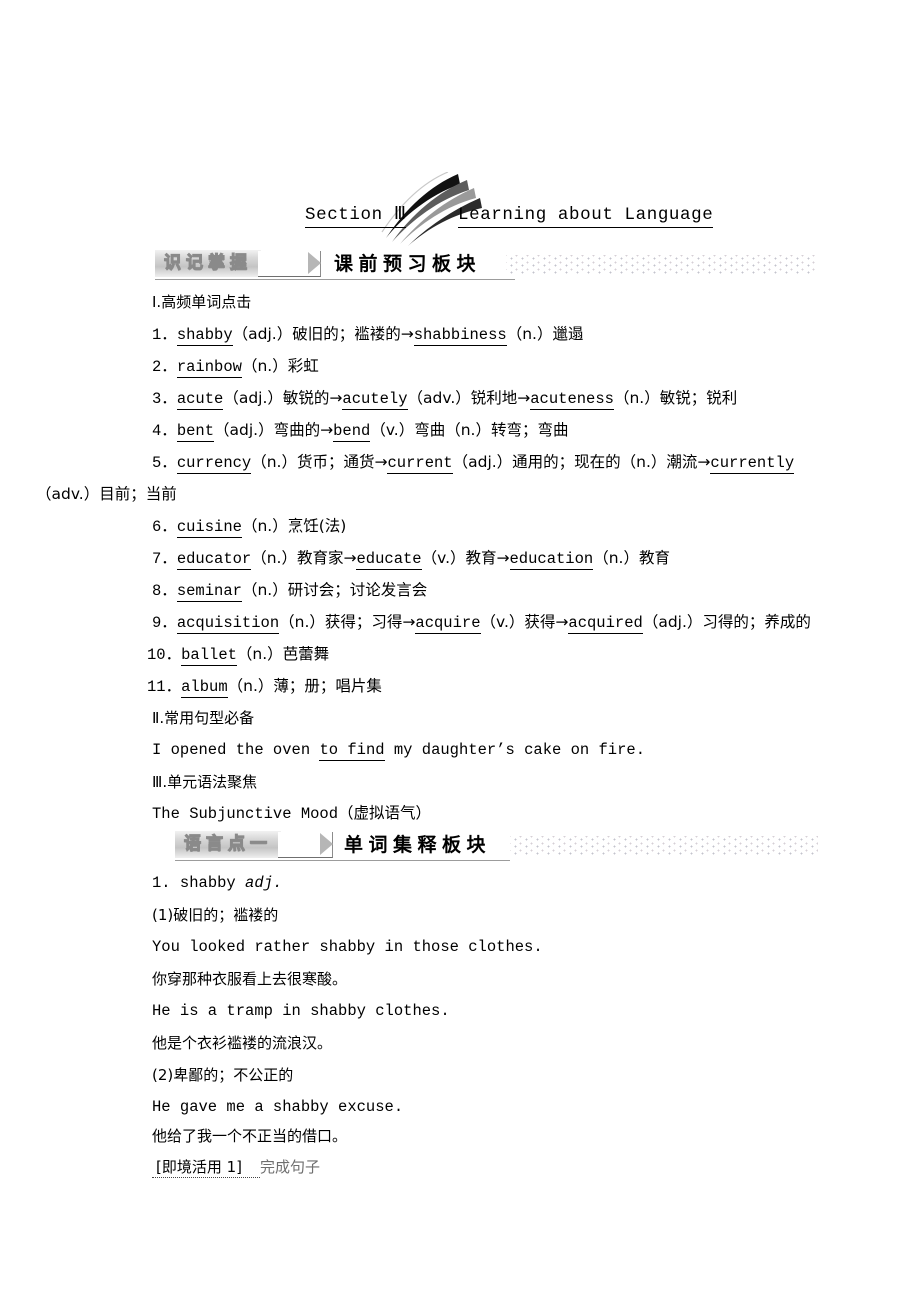  Describe the element at coordinates (294, 526) in the screenshot. I see `word-body: （n.）烹饪(法)` at that location.